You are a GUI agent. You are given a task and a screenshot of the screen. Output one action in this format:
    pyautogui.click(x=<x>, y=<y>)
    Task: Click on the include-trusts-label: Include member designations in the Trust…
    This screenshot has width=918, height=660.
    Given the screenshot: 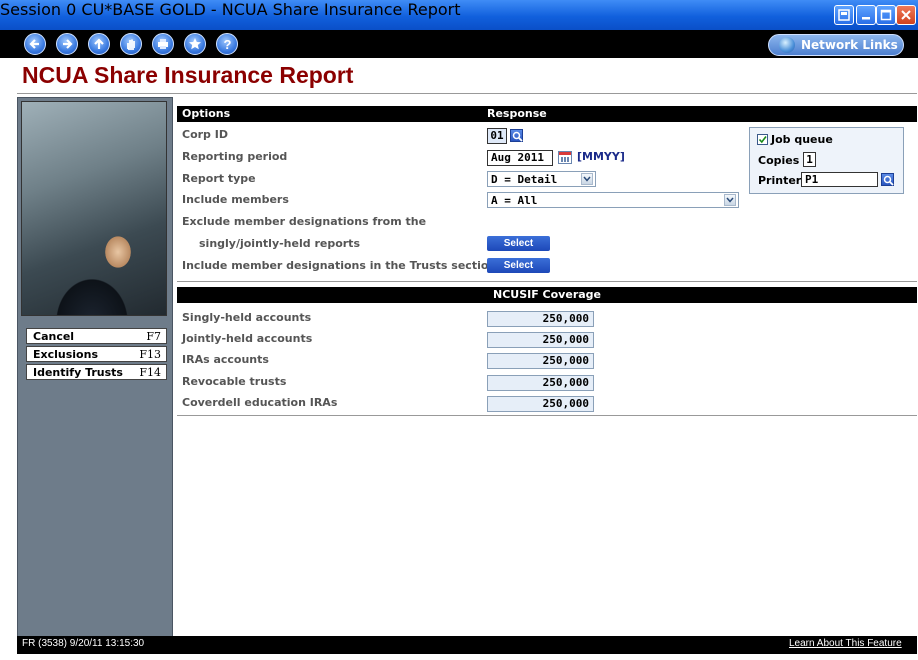 What is the action you would take?
    pyautogui.click(x=339, y=265)
    